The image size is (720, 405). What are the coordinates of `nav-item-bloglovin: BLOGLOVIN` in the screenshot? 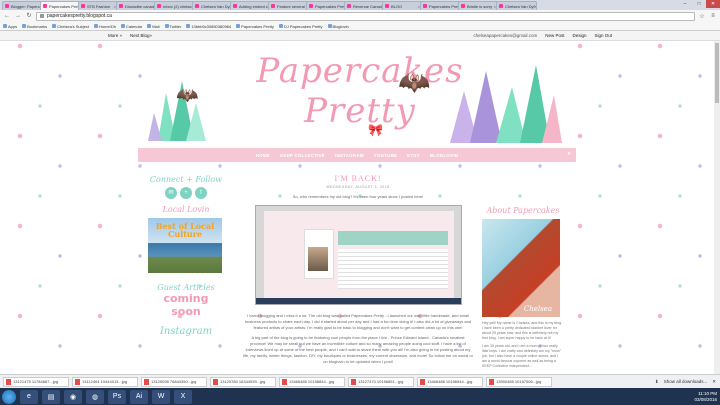 It's located at (444, 155).